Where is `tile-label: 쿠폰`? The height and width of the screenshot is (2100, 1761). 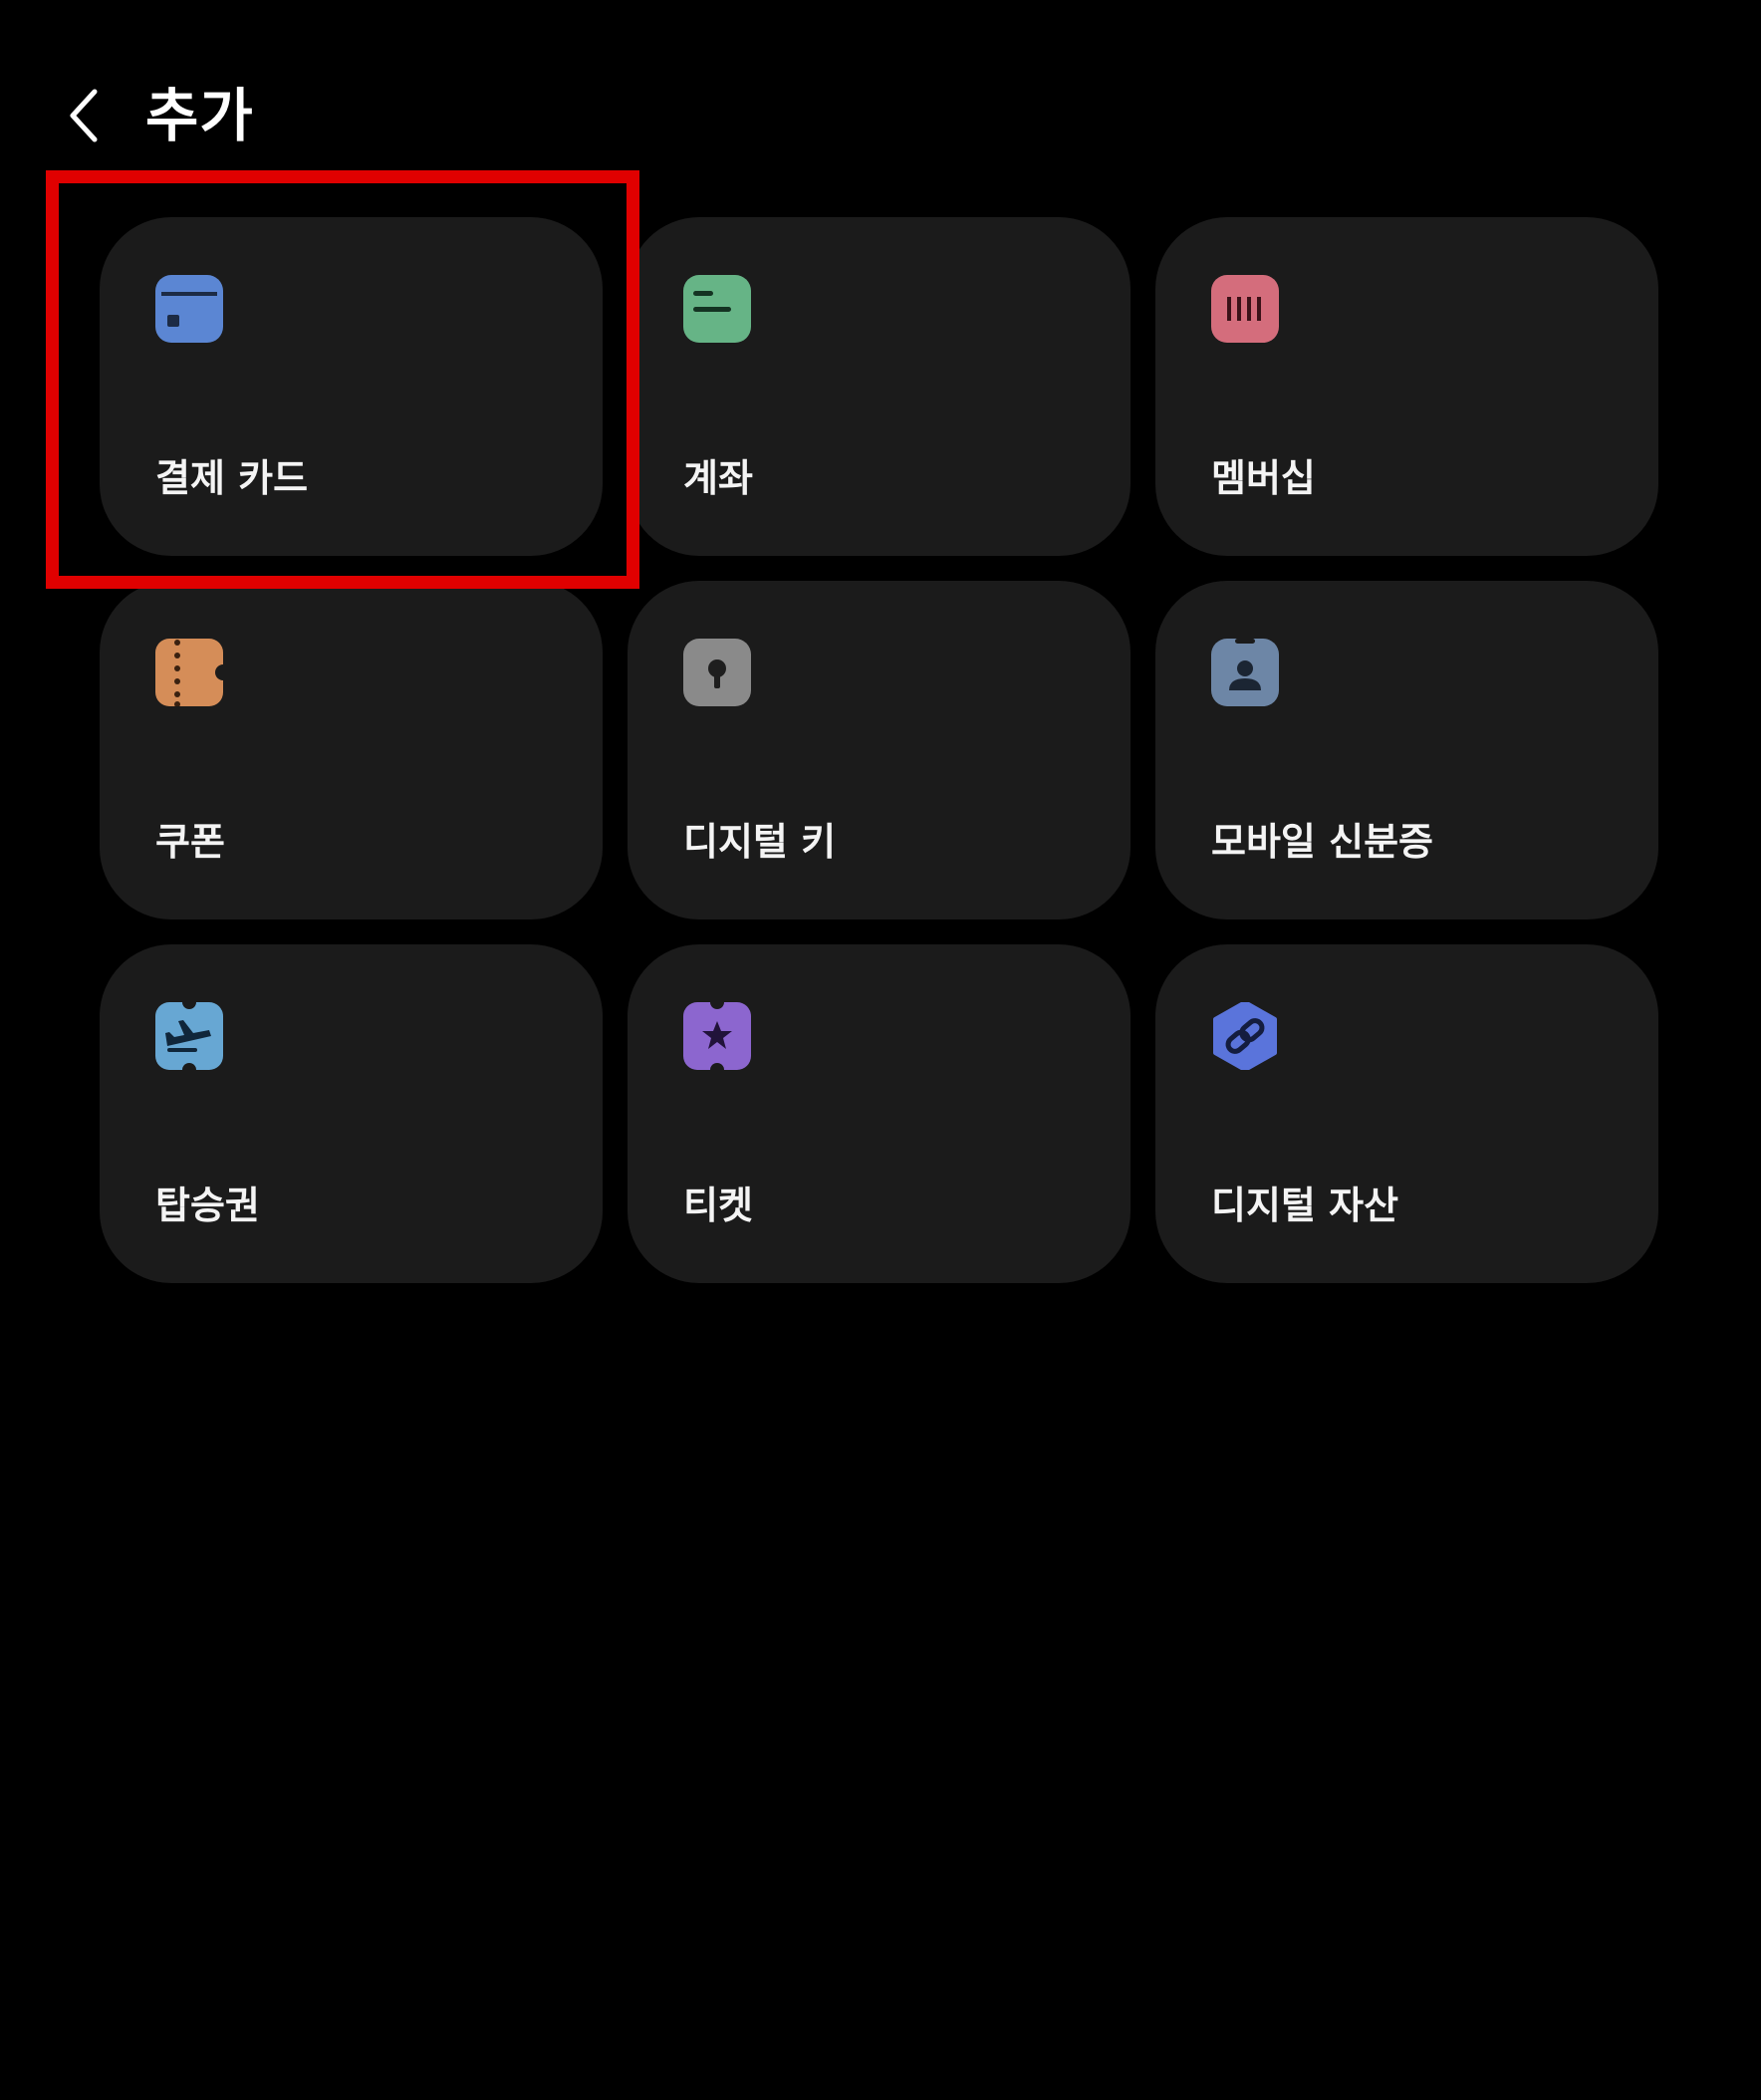
tile-label: 쿠폰 is located at coordinates (190, 842).